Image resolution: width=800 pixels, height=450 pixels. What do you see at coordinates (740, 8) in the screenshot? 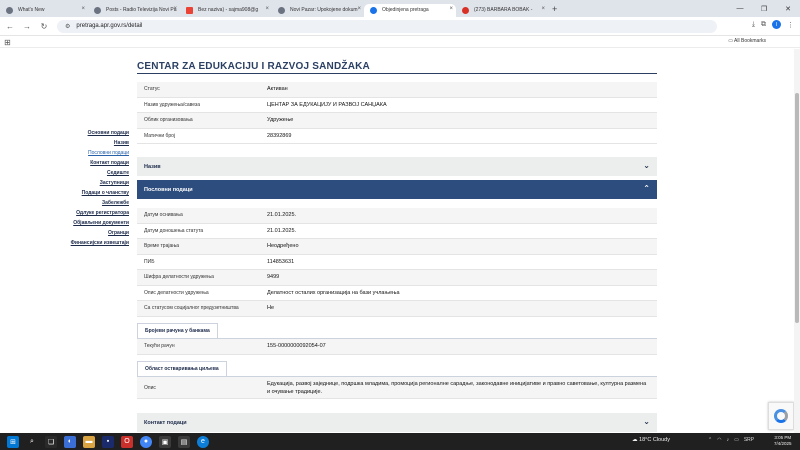
I see `minimize-icon: —` at bounding box center [740, 8].